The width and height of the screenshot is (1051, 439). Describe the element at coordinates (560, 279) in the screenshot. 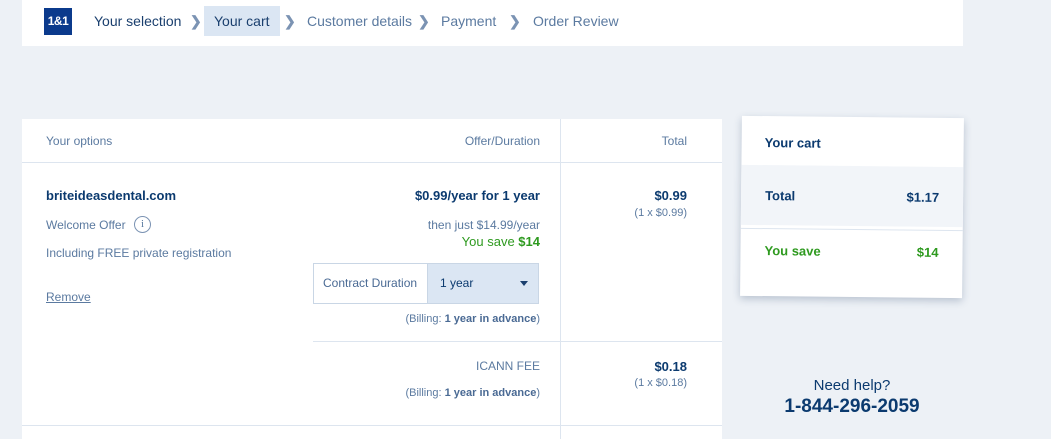

I see `column-divider` at that location.